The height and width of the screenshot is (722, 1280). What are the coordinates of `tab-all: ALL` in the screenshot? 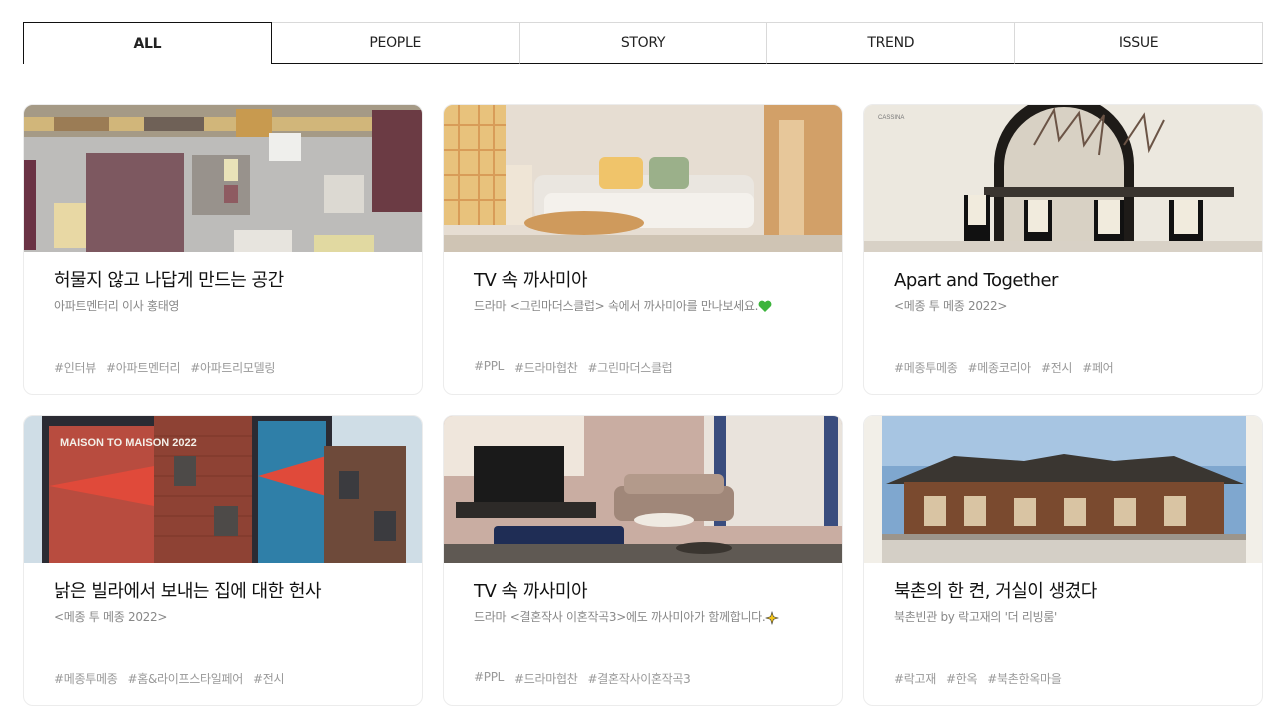 It's located at (147, 43).